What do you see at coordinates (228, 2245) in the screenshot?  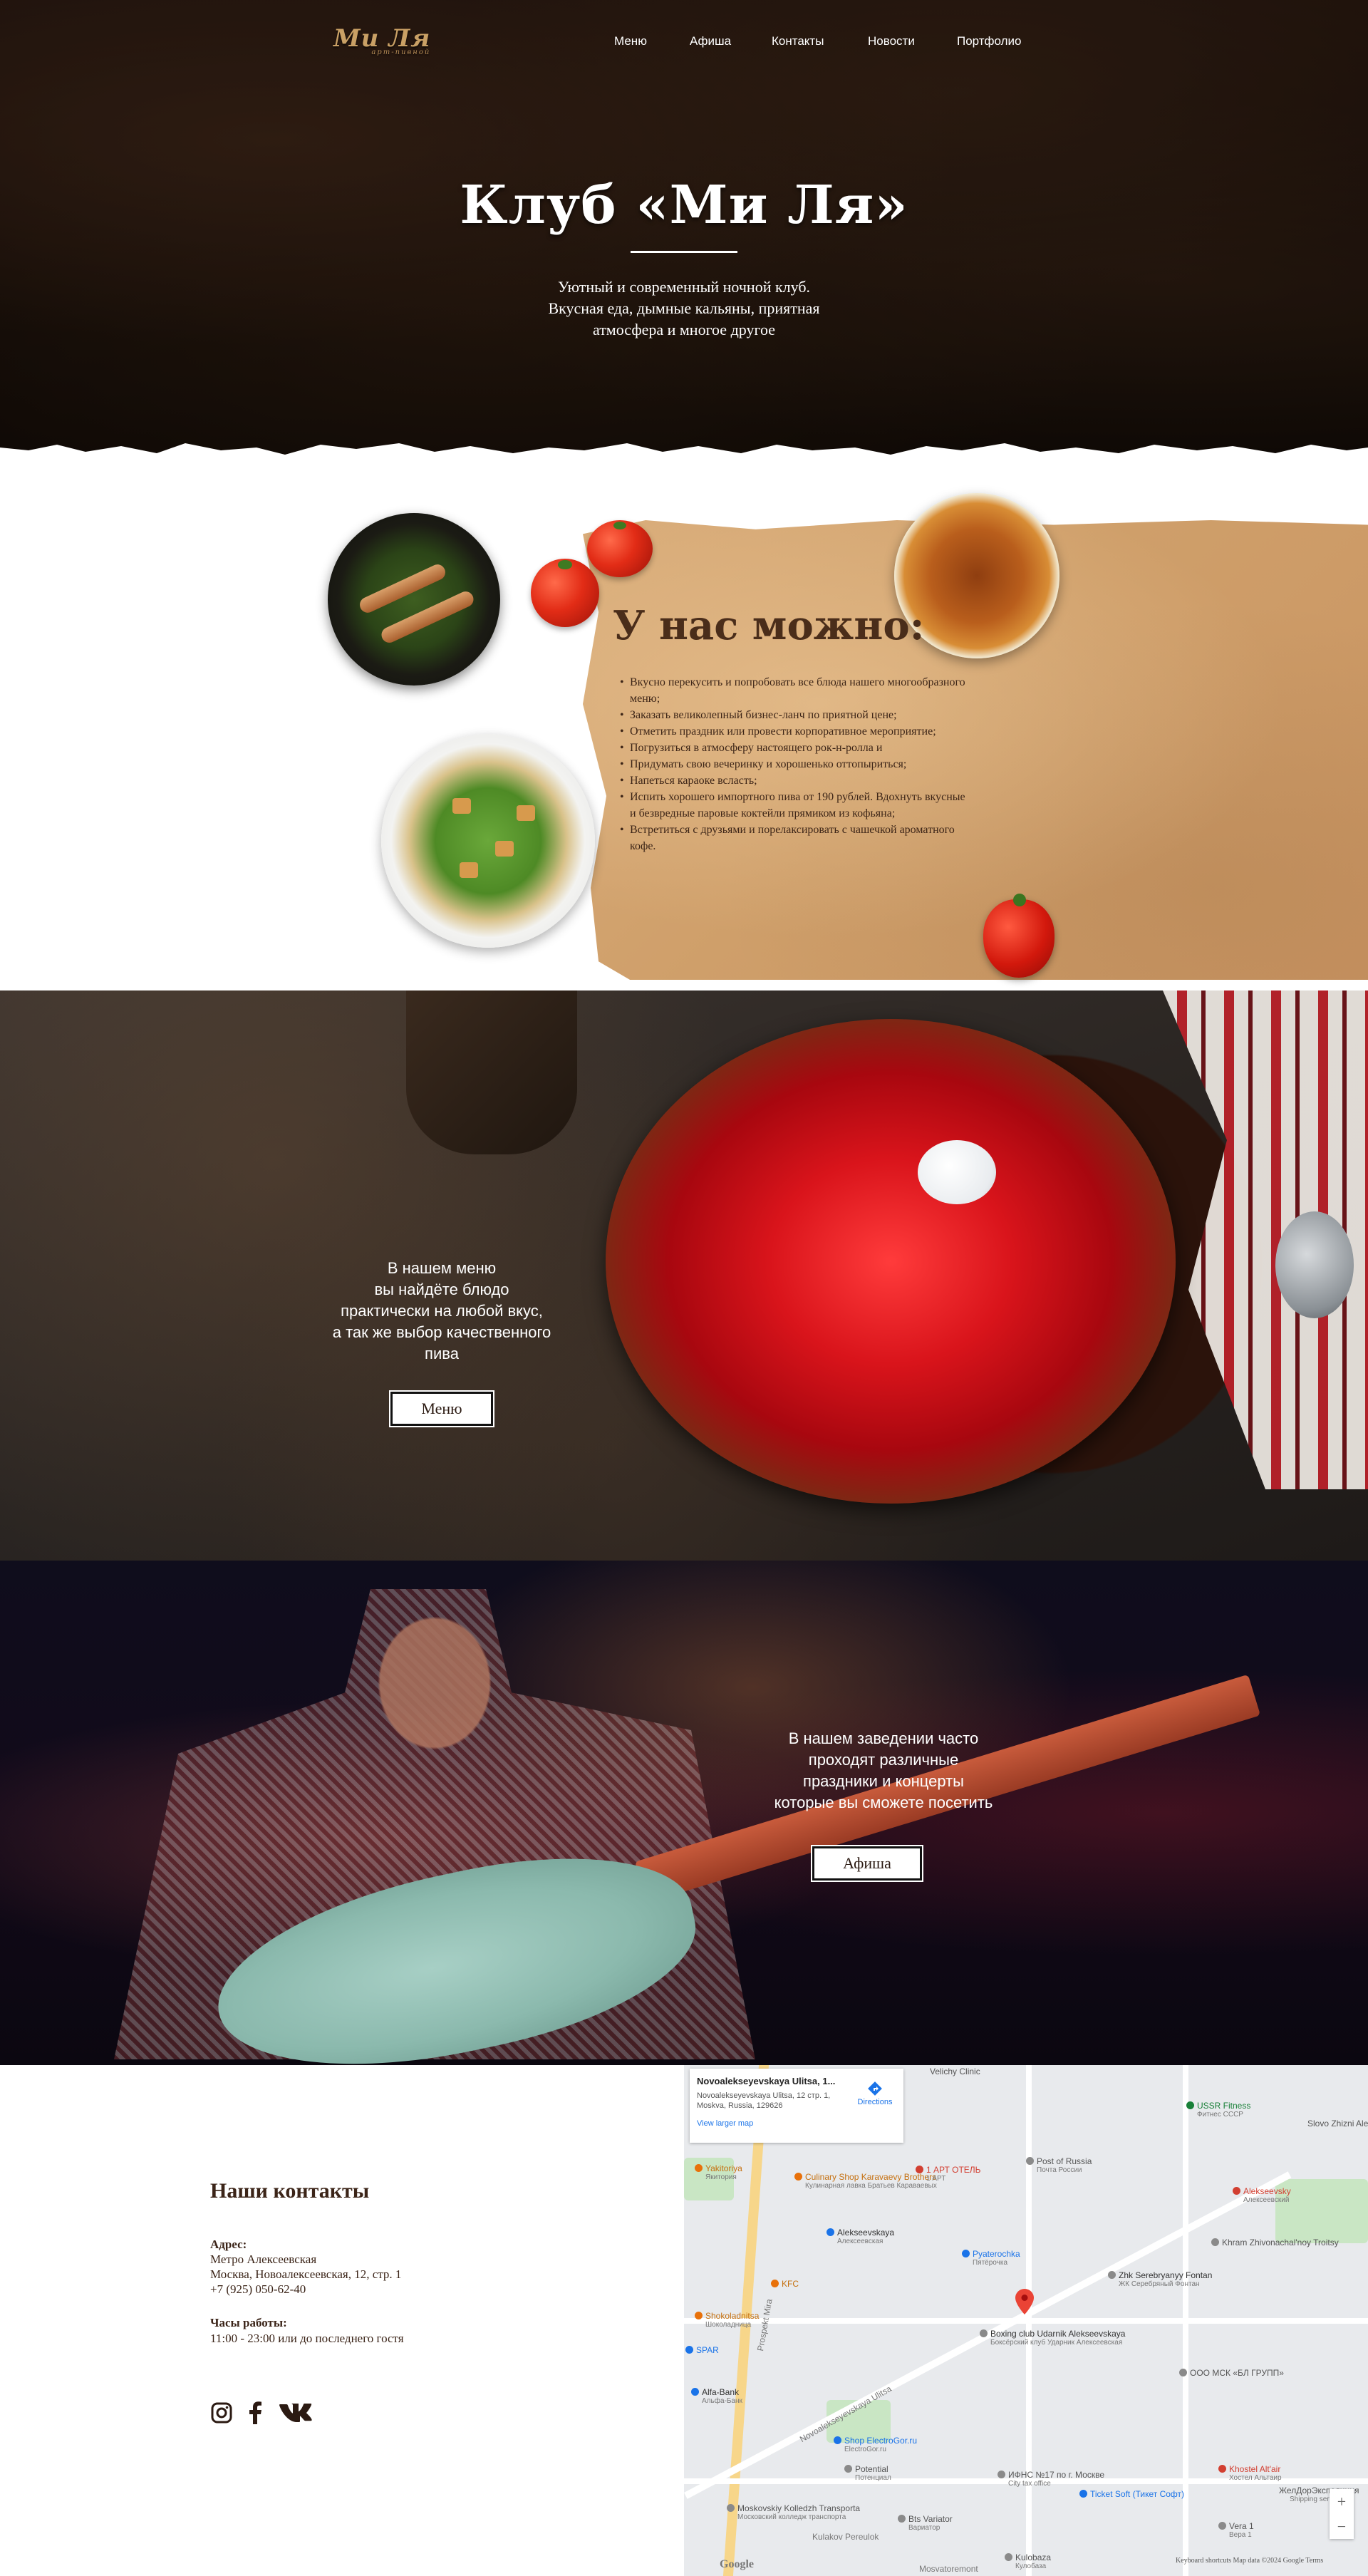 I see `address-label: Адрес:` at bounding box center [228, 2245].